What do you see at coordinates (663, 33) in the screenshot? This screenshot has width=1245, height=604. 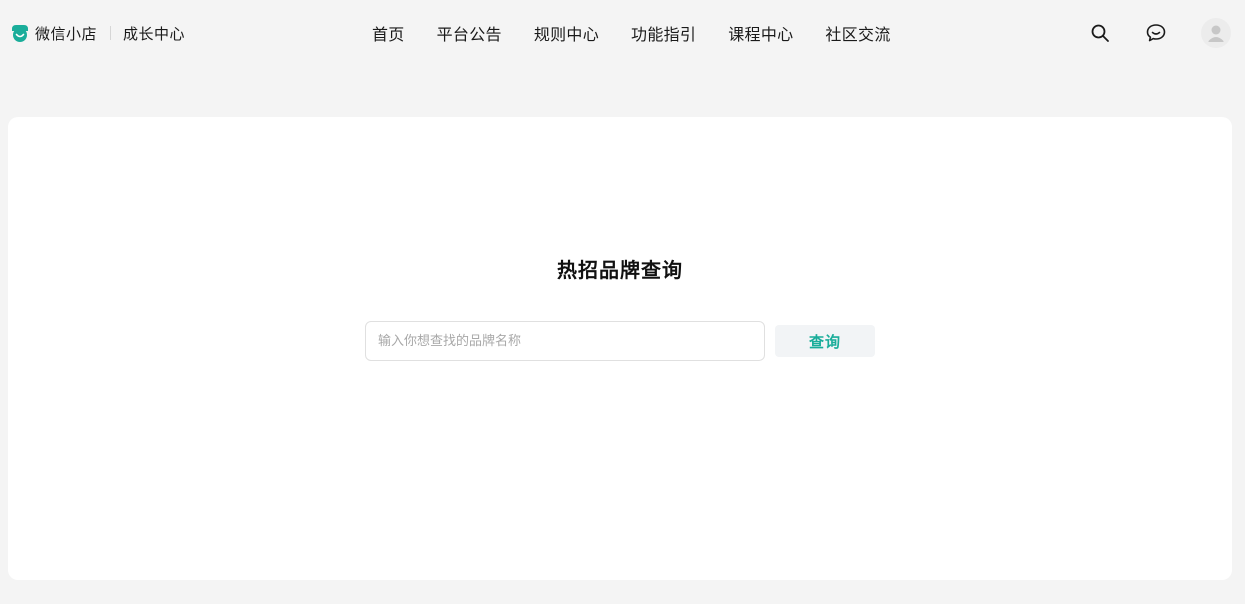 I see `nav-item-guides: 功能指引` at bounding box center [663, 33].